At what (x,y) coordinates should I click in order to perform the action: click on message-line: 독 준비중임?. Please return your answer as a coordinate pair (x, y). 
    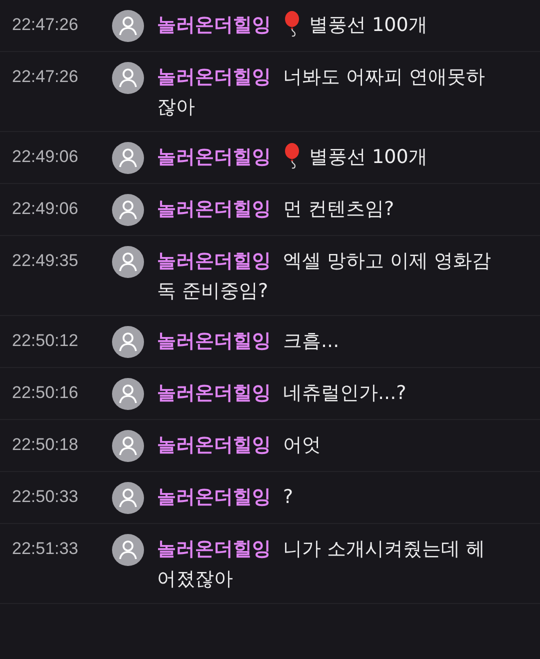
    Looking at the image, I should click on (212, 291).